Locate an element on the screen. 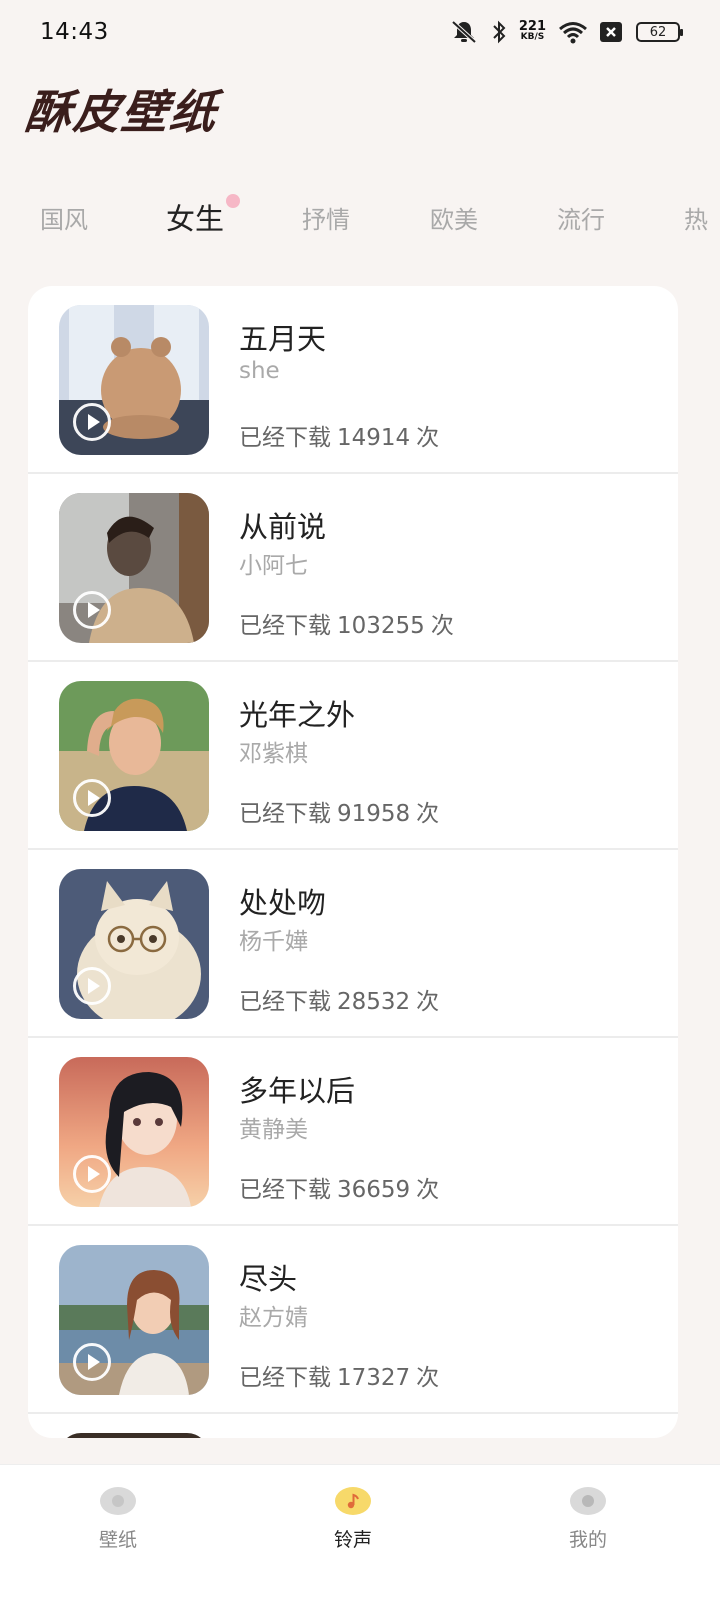 The height and width of the screenshot is (1600, 720). download-count: 已经下载 17327 次 is located at coordinates (342, 1375).